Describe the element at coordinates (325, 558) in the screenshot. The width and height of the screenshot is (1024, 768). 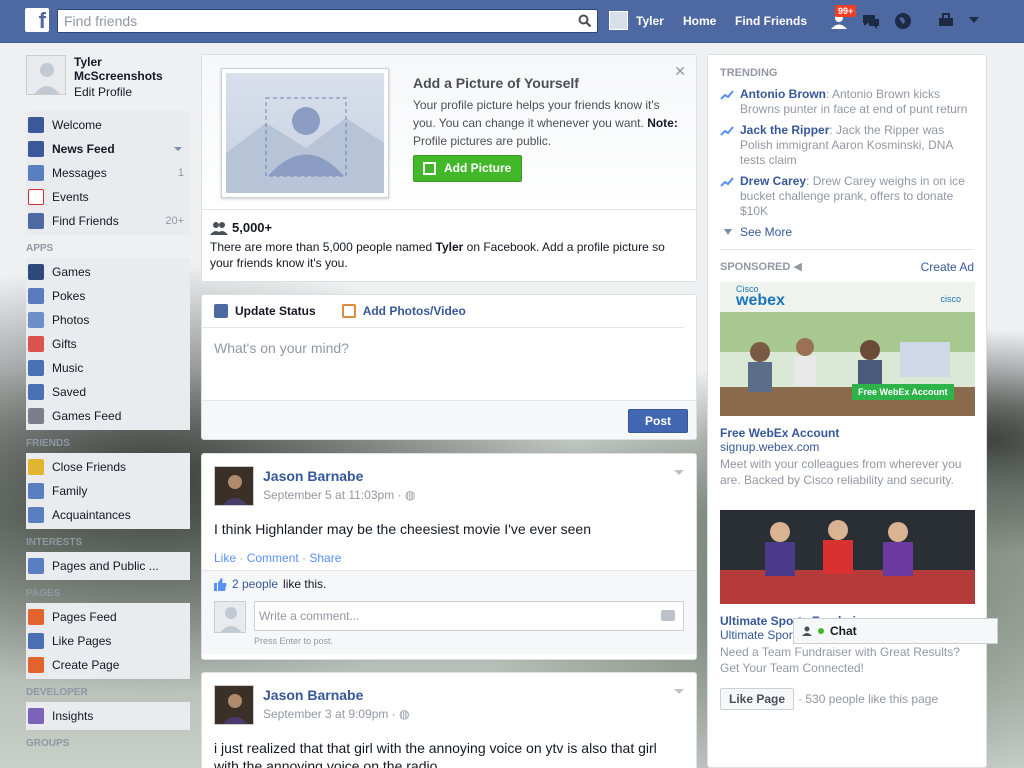
I see `share-link: Share` at that location.